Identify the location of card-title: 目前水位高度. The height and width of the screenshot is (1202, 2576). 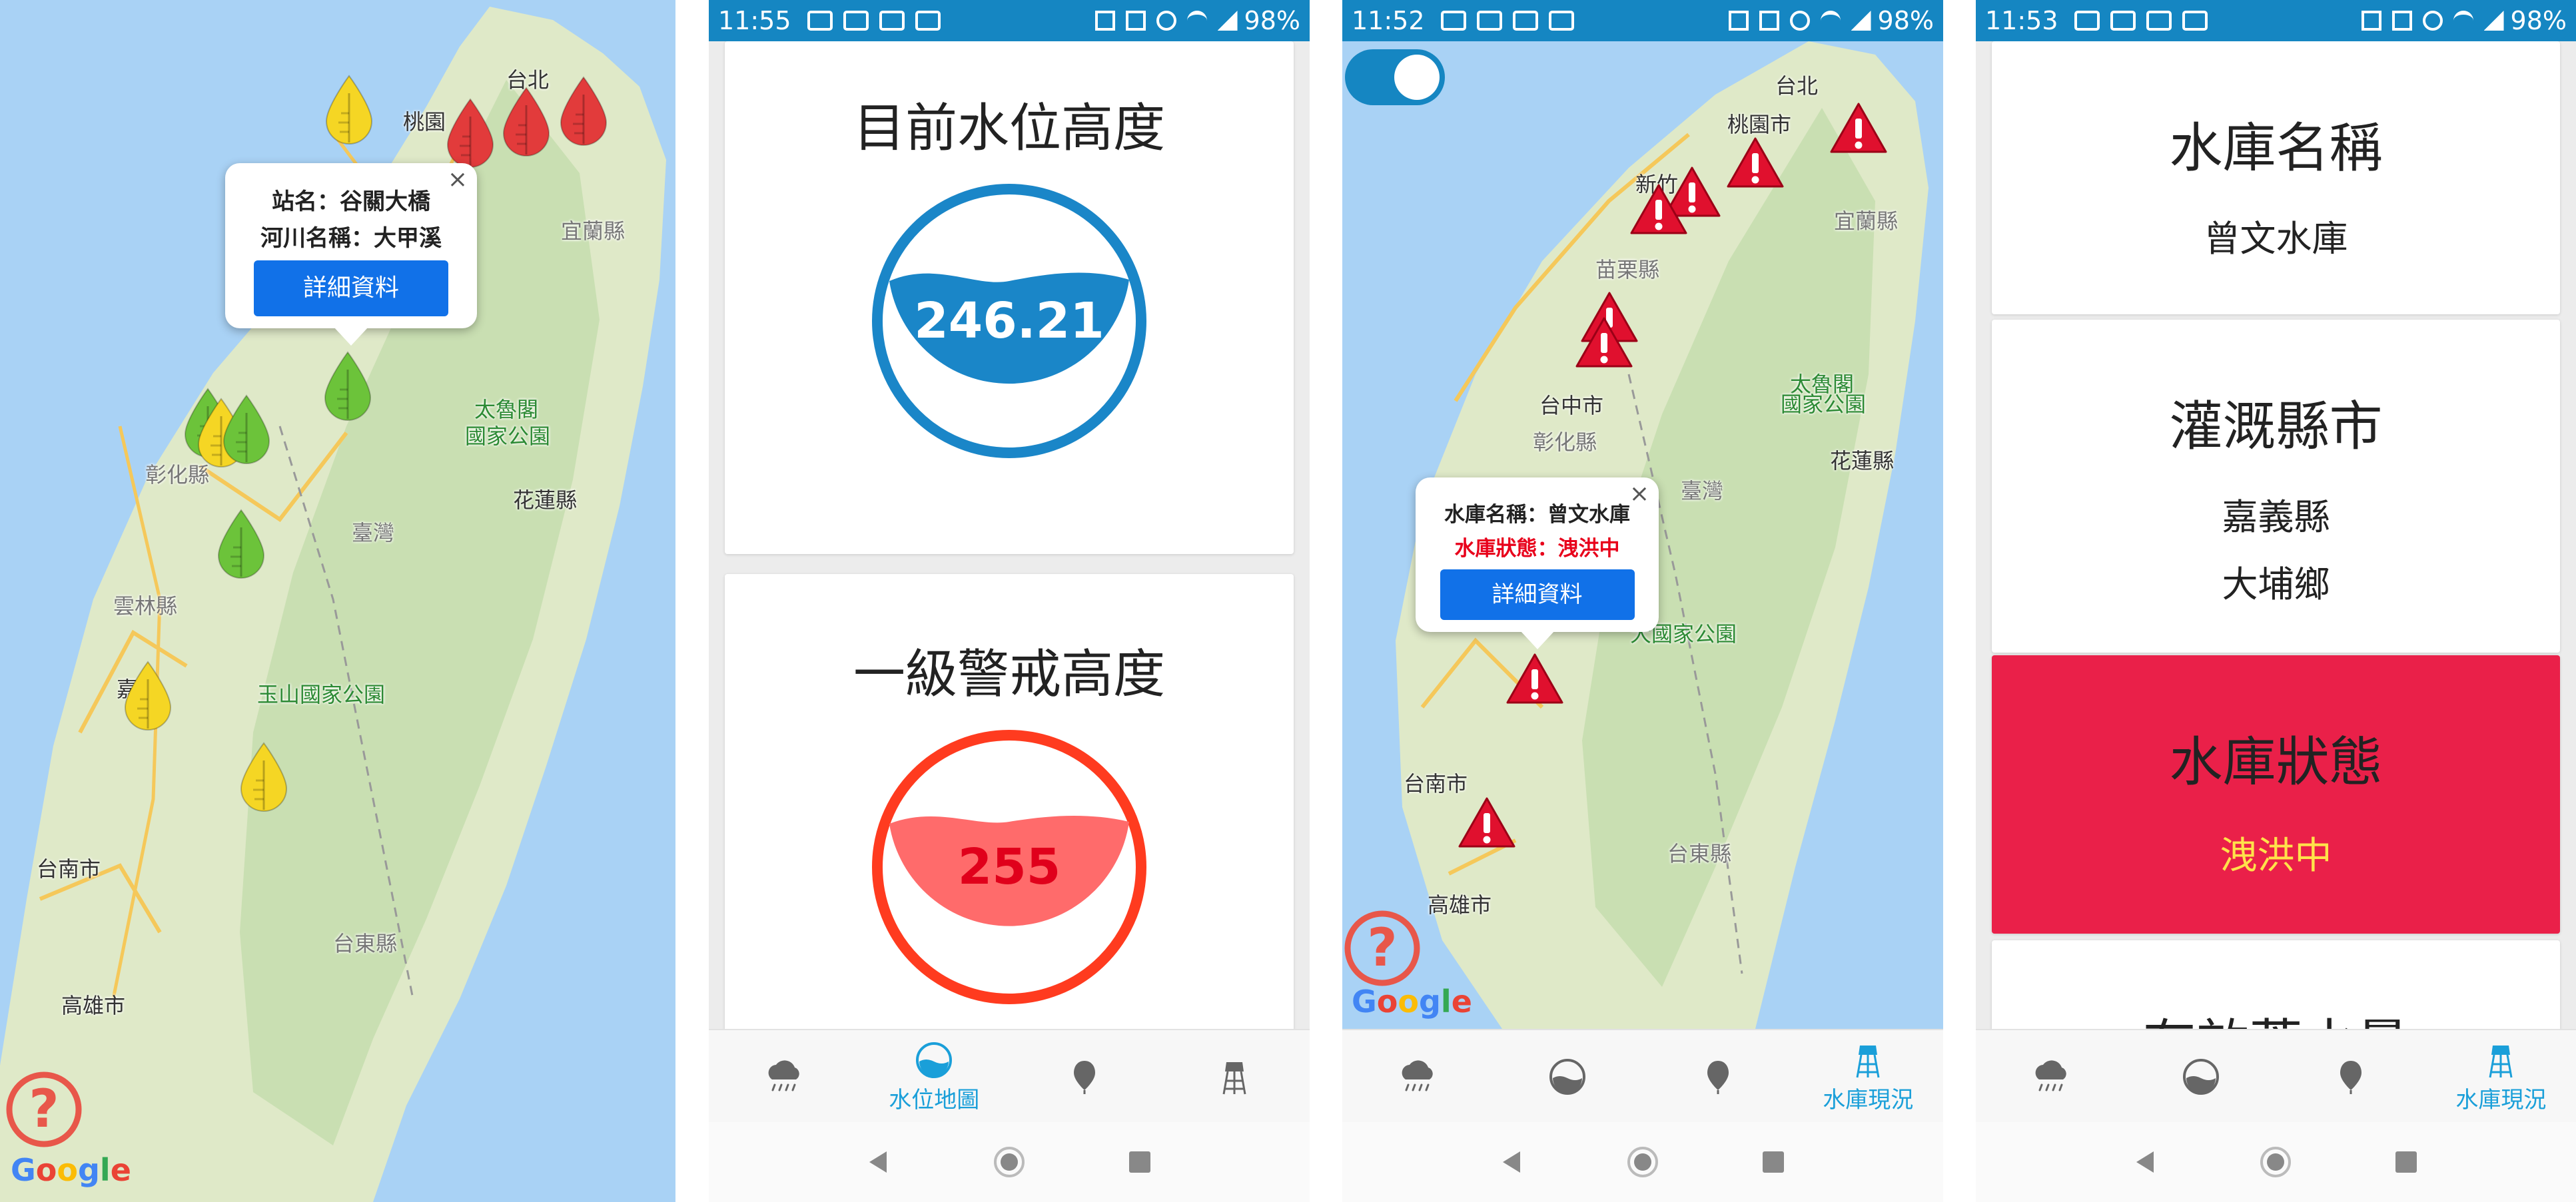
(1009, 128).